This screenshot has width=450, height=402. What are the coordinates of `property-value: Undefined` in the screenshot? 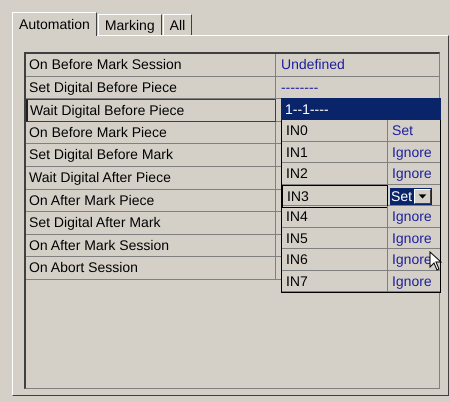 It's located at (357, 65).